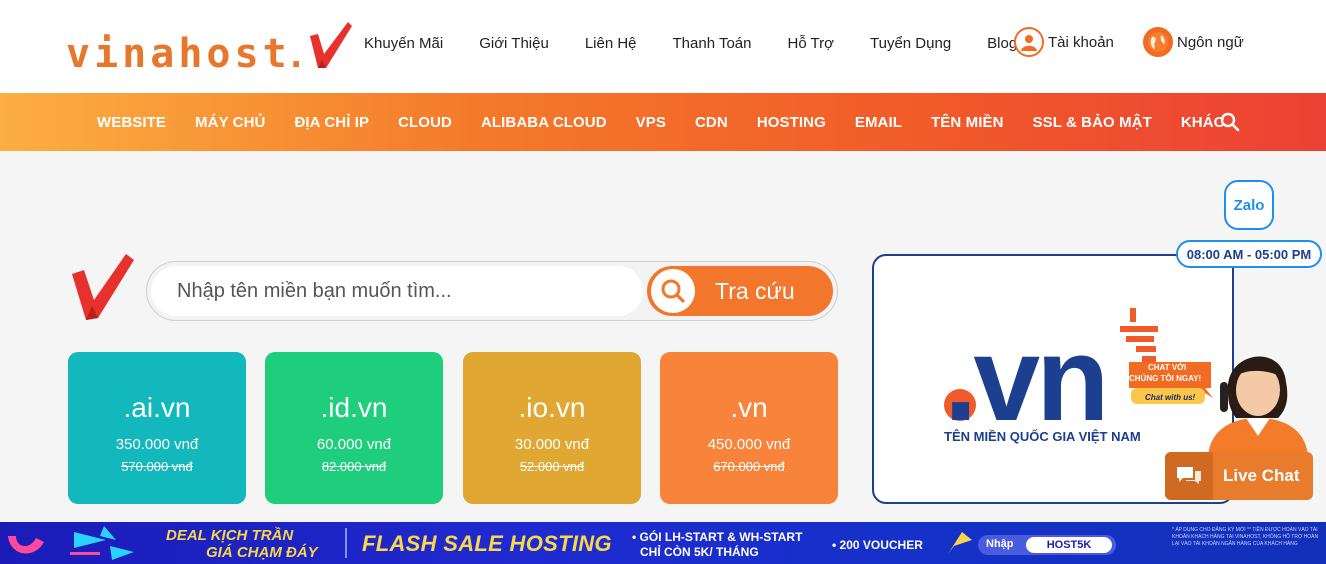 The width and height of the screenshot is (1326, 564). I want to click on zalo-label: Zalo, so click(1249, 205).